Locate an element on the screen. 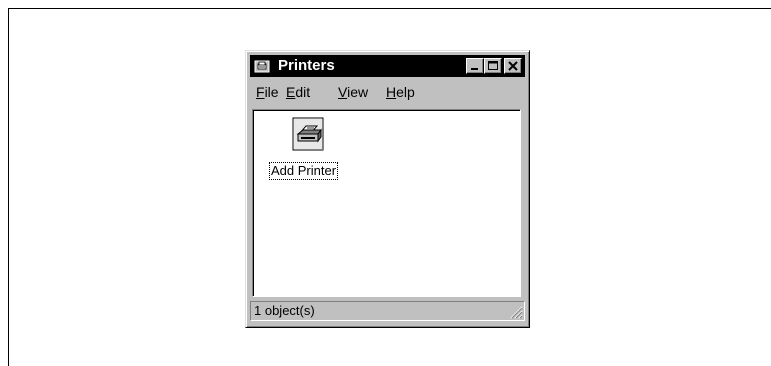  menu-view: View is located at coordinates (353, 92).